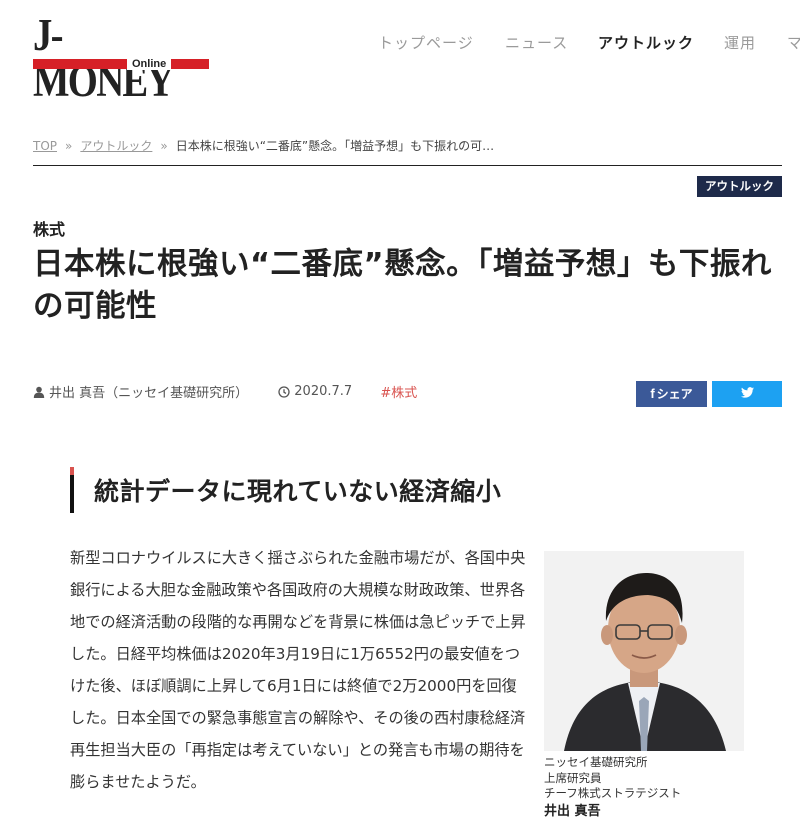  I want to click on user-icon, so click(39, 392).